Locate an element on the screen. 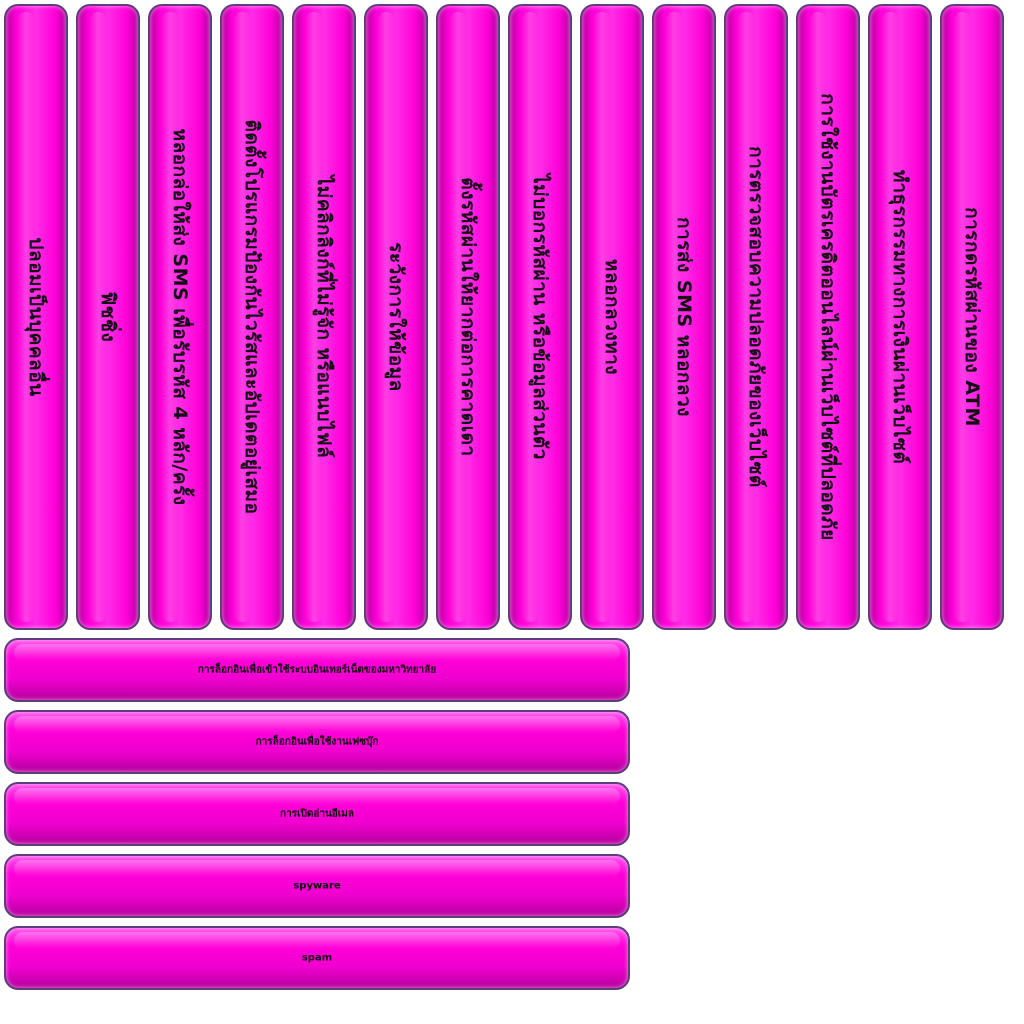 The height and width of the screenshot is (1024, 1024). option-label: การล็อกอินเพื่อใช้งานเฟซบุ๊ก is located at coordinates (317, 742).